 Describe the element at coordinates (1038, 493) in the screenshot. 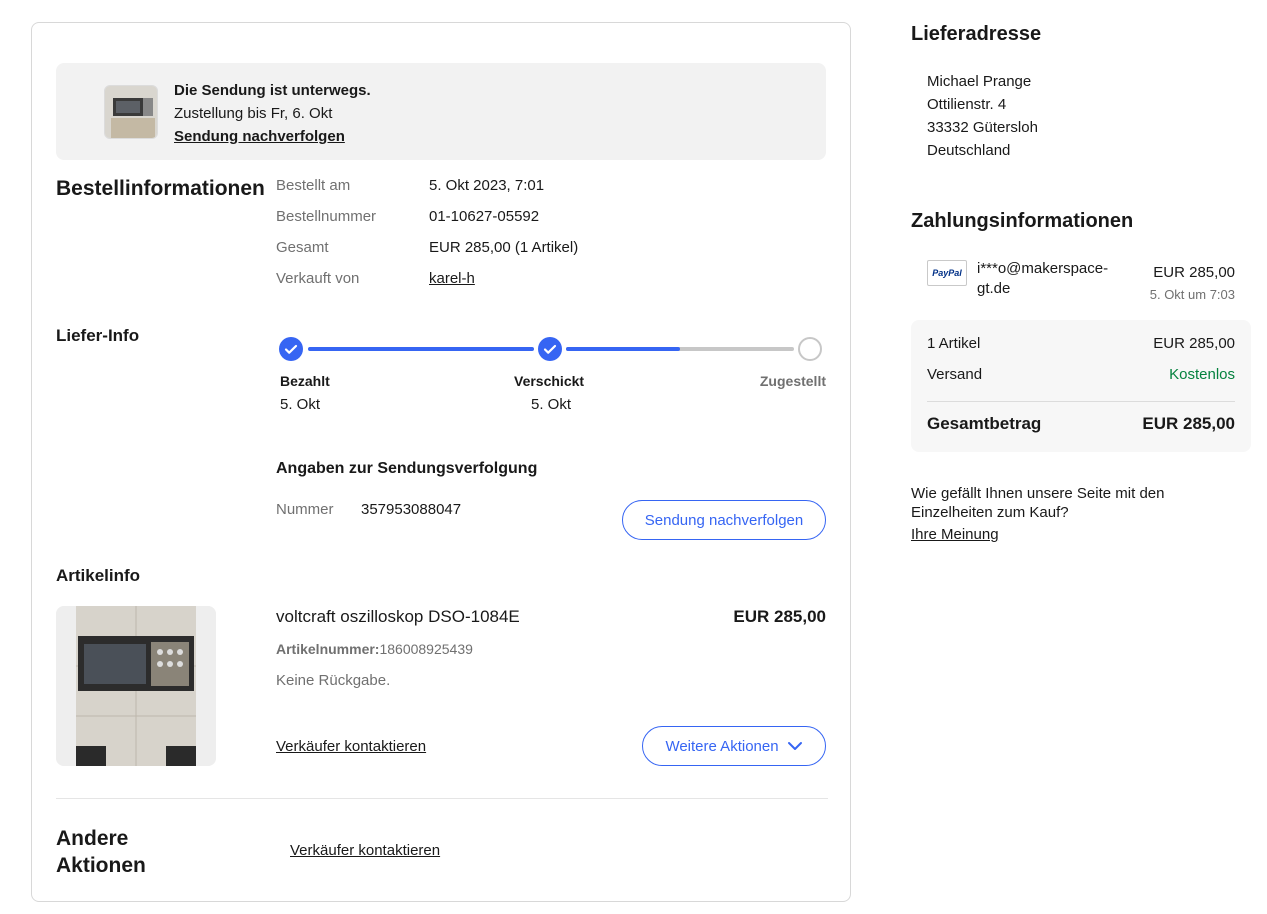

I see `feedback-question-line1: Wie gefällt Ihnen unsere Seite mit den` at that location.